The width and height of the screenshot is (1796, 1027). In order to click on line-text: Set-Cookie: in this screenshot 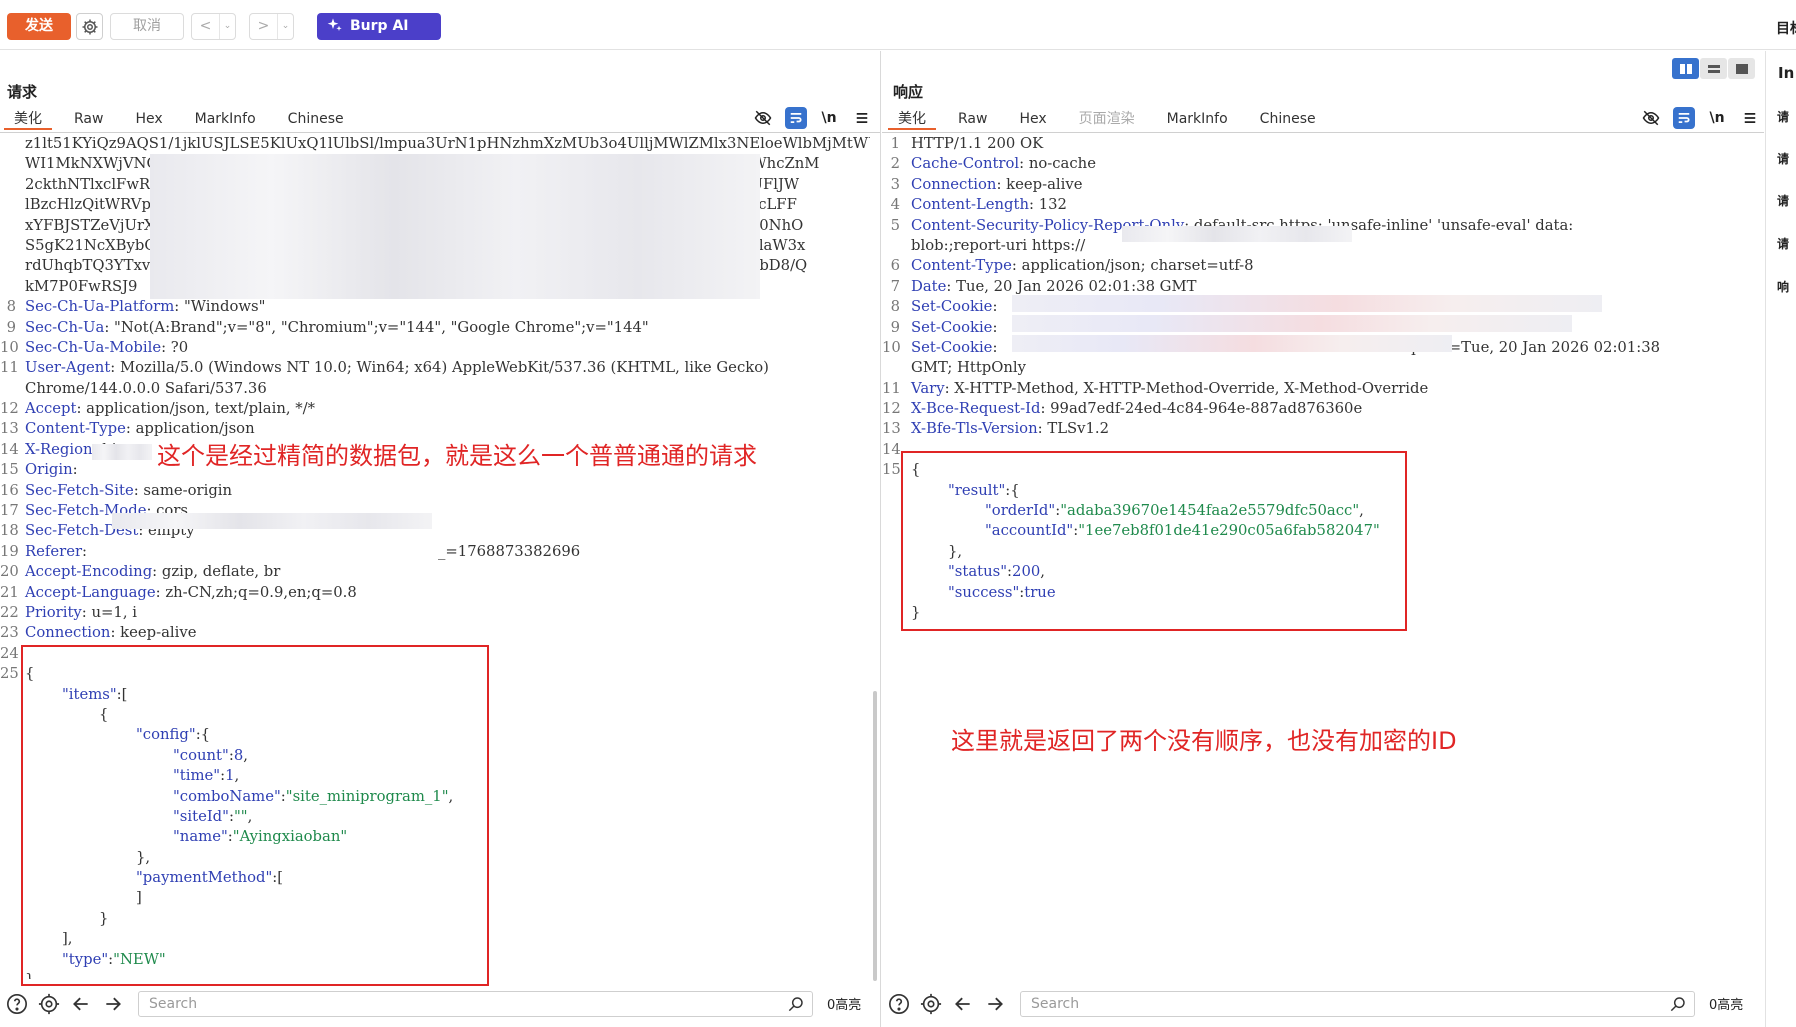, I will do `click(954, 348)`.